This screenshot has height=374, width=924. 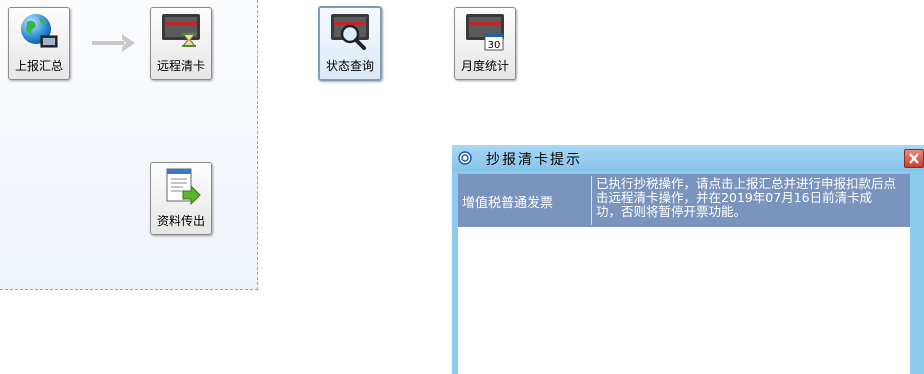 I want to click on monthly-stats-button: 30 月度统计, so click(x=485, y=43).